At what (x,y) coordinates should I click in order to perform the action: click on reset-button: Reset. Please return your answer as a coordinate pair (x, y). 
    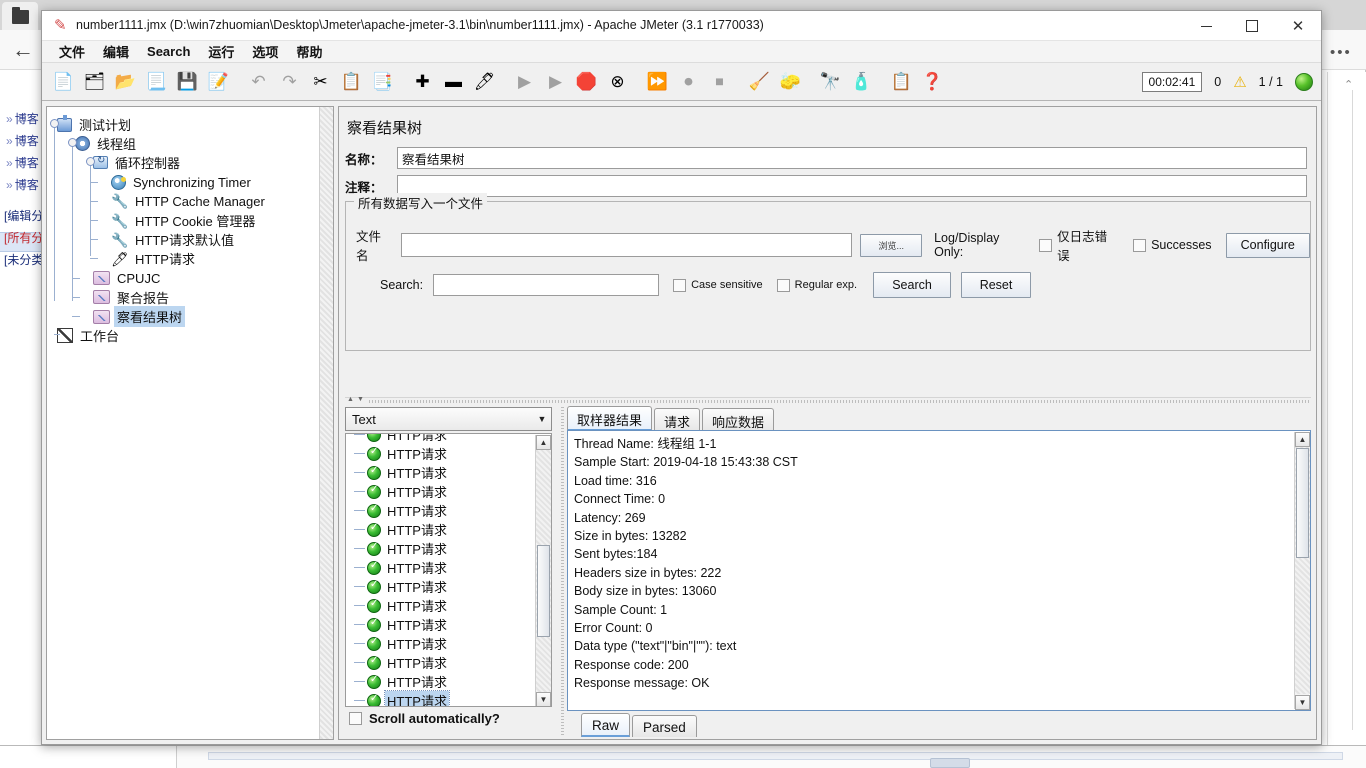
    Looking at the image, I should click on (996, 285).